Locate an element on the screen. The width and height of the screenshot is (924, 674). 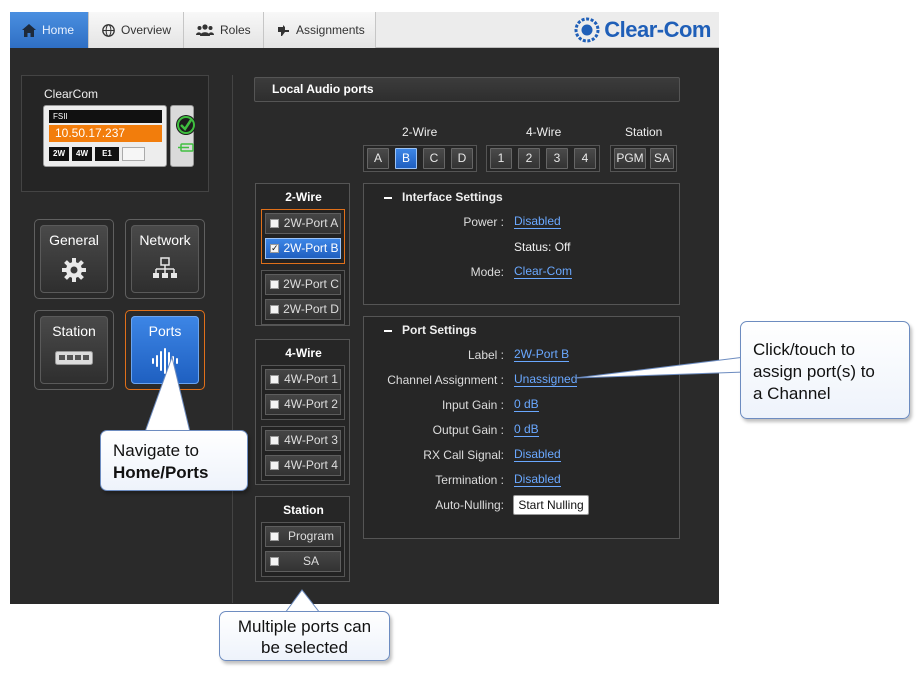
port-item-4w-2: 4W-Port 2 is located at coordinates (303, 404).